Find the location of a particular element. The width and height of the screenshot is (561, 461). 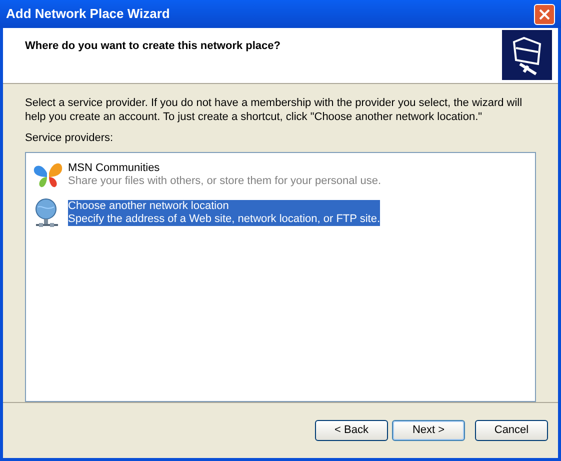

wizard-button: Cancel is located at coordinates (511, 430).